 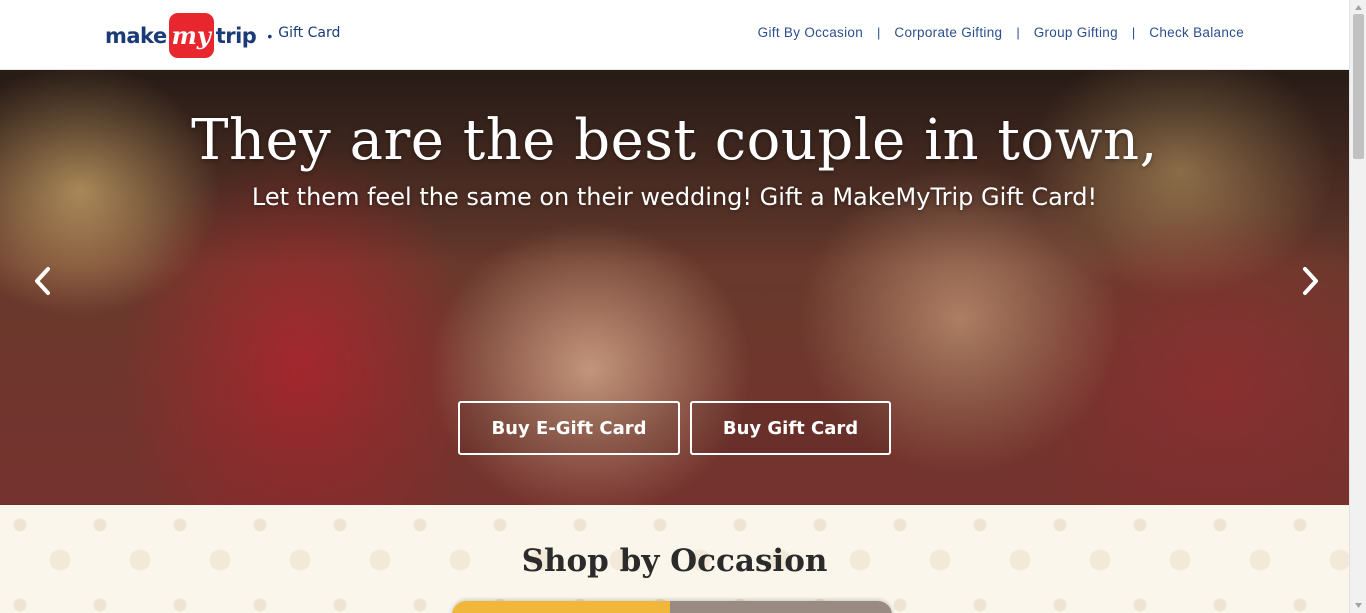 What do you see at coordinates (569, 428) in the screenshot?
I see `buy-e-gift-card-button: Buy E-Gift Card` at bounding box center [569, 428].